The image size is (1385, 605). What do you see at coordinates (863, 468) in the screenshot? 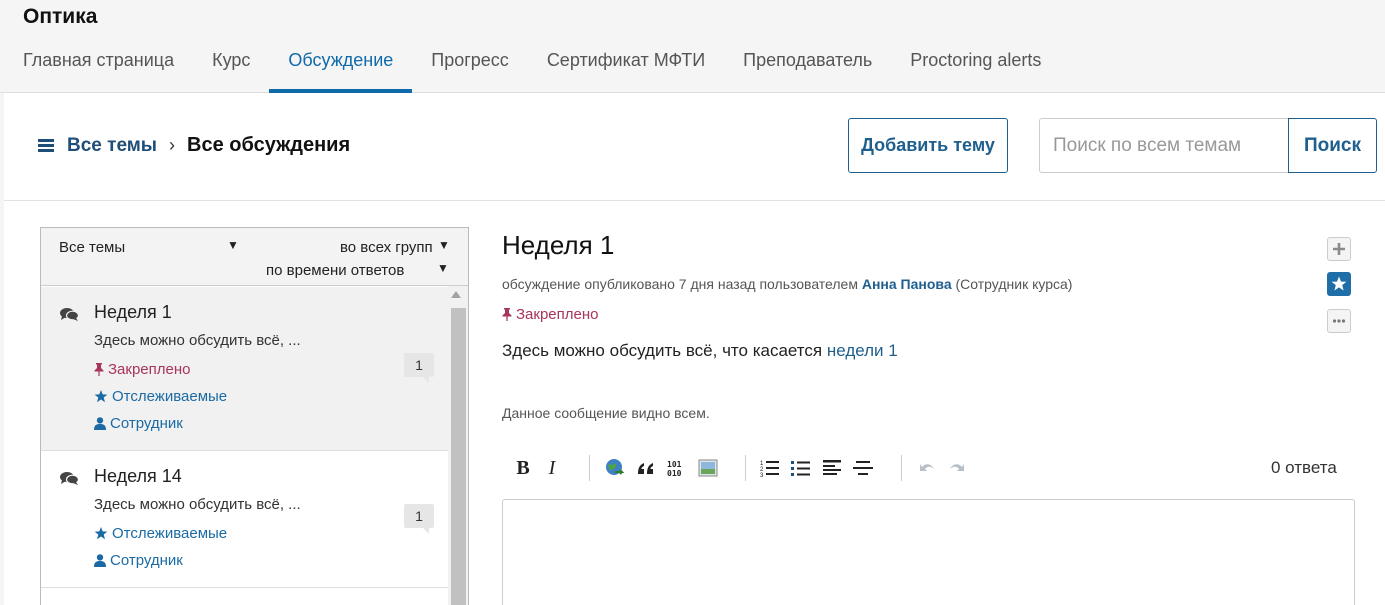
I see `horizontal-rule-icon` at bounding box center [863, 468].